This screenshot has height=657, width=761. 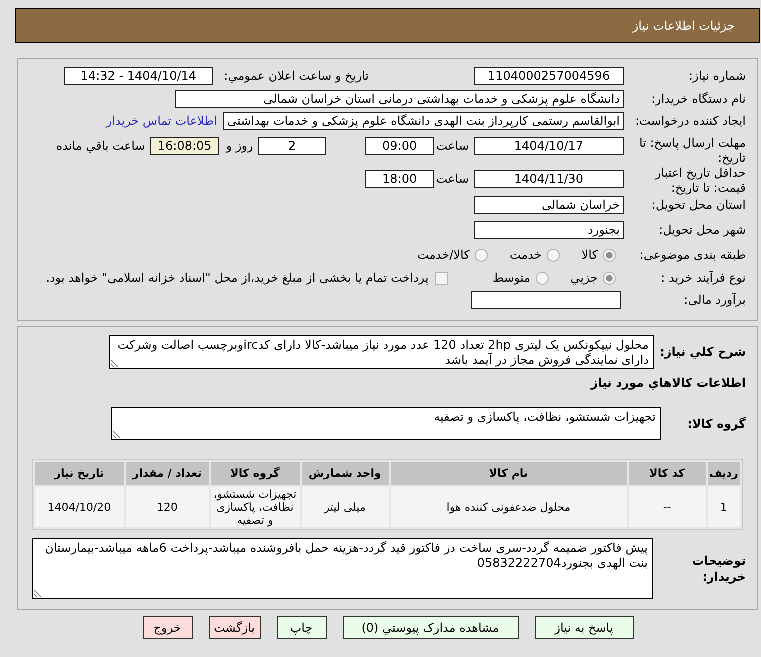 I want to click on field-label: ایجاد کننده درخواست:, so click(x=690, y=121).